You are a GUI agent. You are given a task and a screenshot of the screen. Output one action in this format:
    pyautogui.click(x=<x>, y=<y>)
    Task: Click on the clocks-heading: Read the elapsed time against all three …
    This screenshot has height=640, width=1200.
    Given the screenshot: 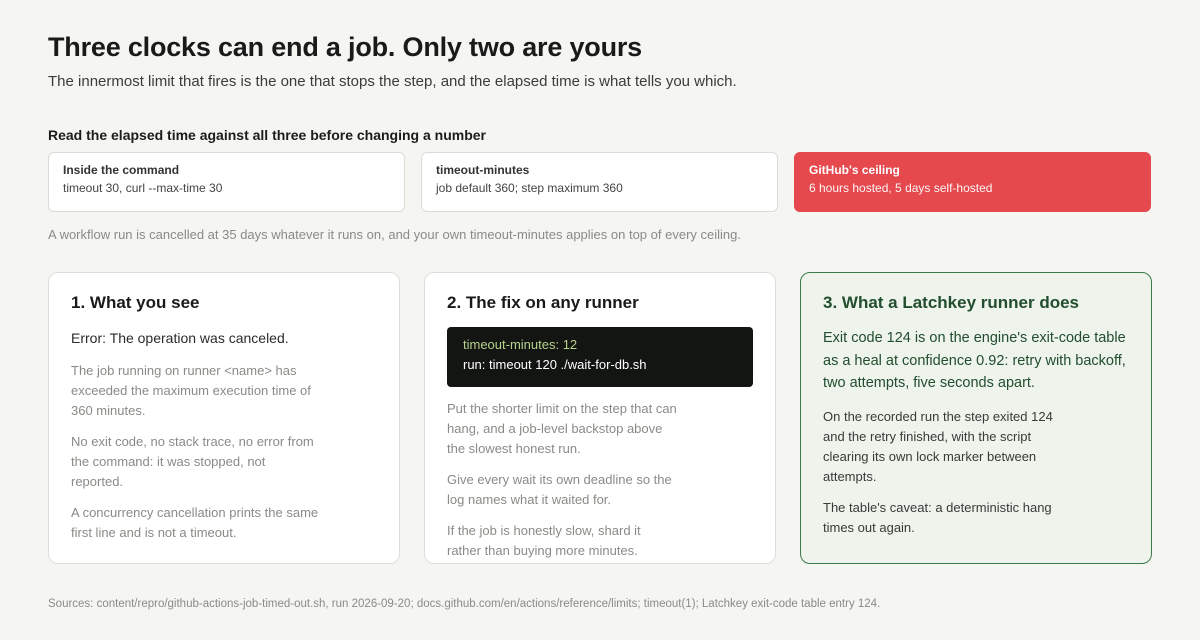 What is the action you would take?
    pyautogui.click(x=267, y=135)
    